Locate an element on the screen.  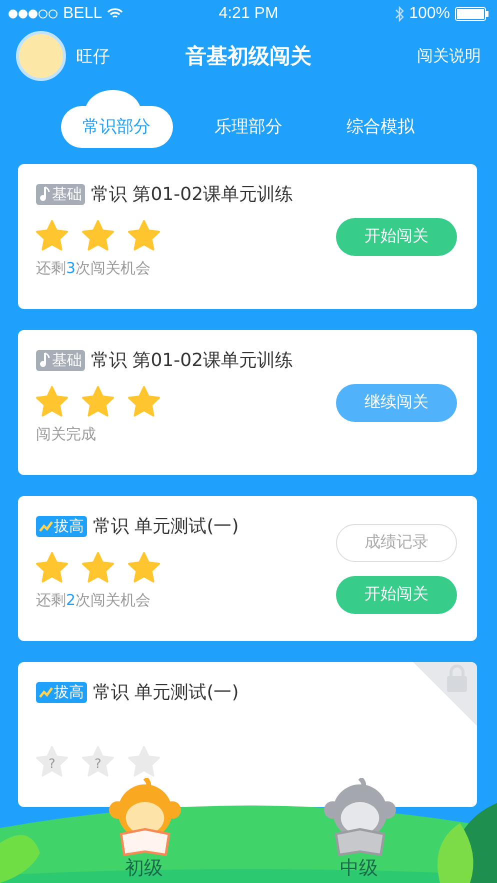
continue-button: 继续闯关 is located at coordinates (396, 403).